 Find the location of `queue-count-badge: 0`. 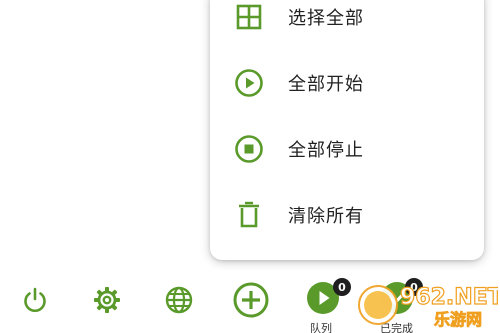

queue-count-badge: 0 is located at coordinates (342, 287).